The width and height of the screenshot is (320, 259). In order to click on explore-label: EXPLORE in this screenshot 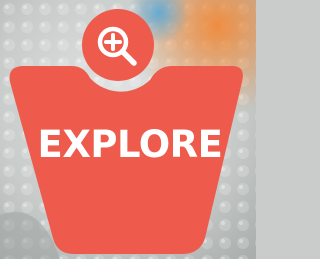, I will do `click(130, 144)`.